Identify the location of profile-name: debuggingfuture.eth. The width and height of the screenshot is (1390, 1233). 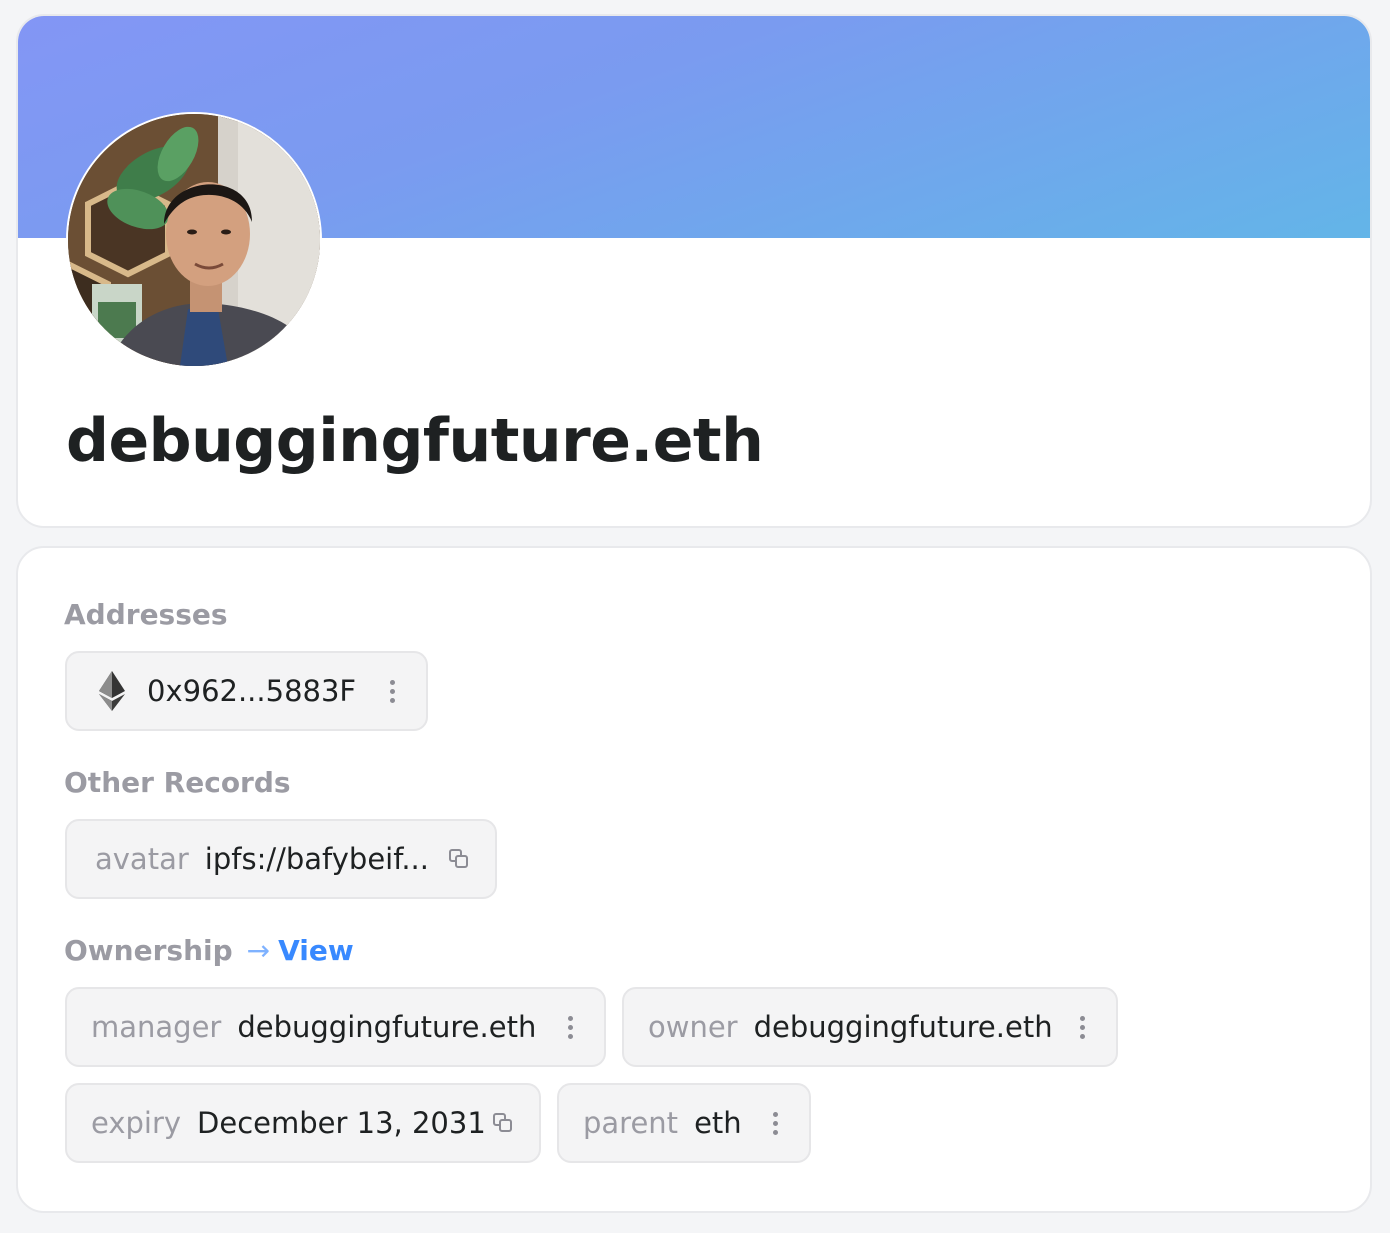
(415, 441).